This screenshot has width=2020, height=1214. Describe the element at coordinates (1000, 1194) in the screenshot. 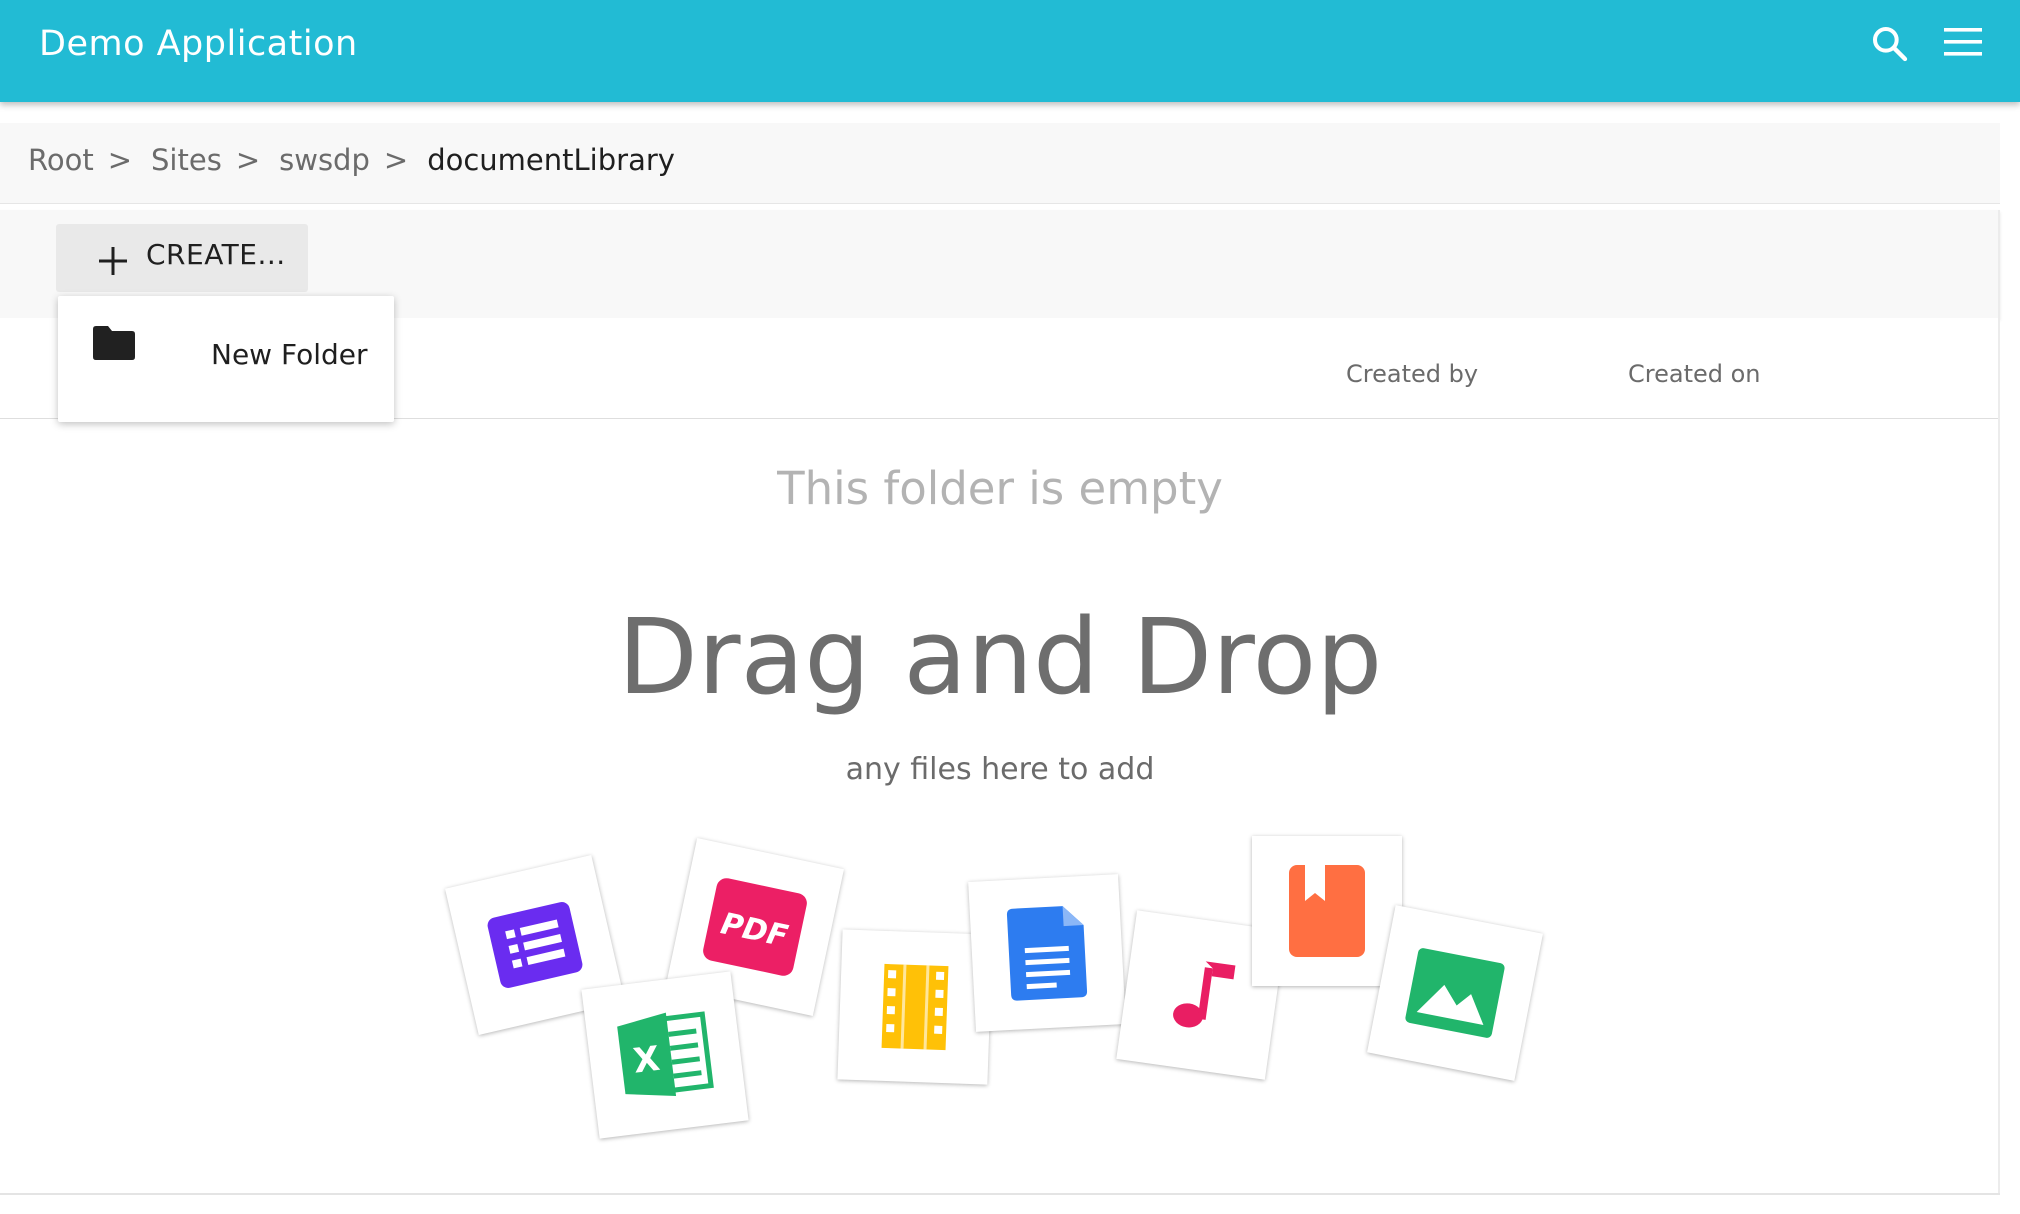

I see `panel-border` at that location.